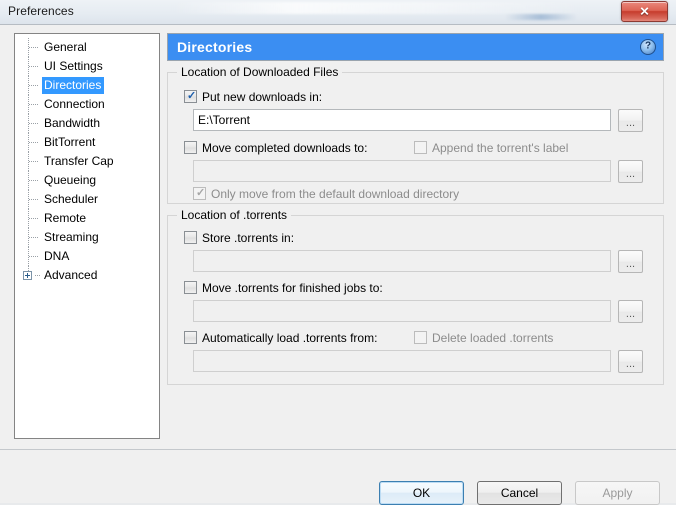 Image resolution: width=676 pixels, height=505 pixels. I want to click on sidebar-item-directories: Directories, so click(87, 85).